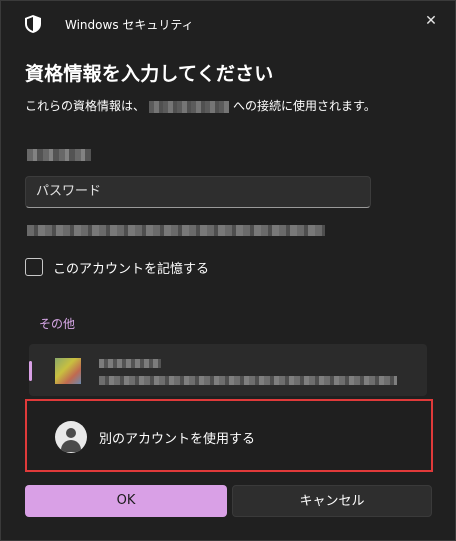 The height and width of the screenshot is (541, 456). Describe the element at coordinates (59, 155) in the screenshot. I see `redacted-username` at that location.